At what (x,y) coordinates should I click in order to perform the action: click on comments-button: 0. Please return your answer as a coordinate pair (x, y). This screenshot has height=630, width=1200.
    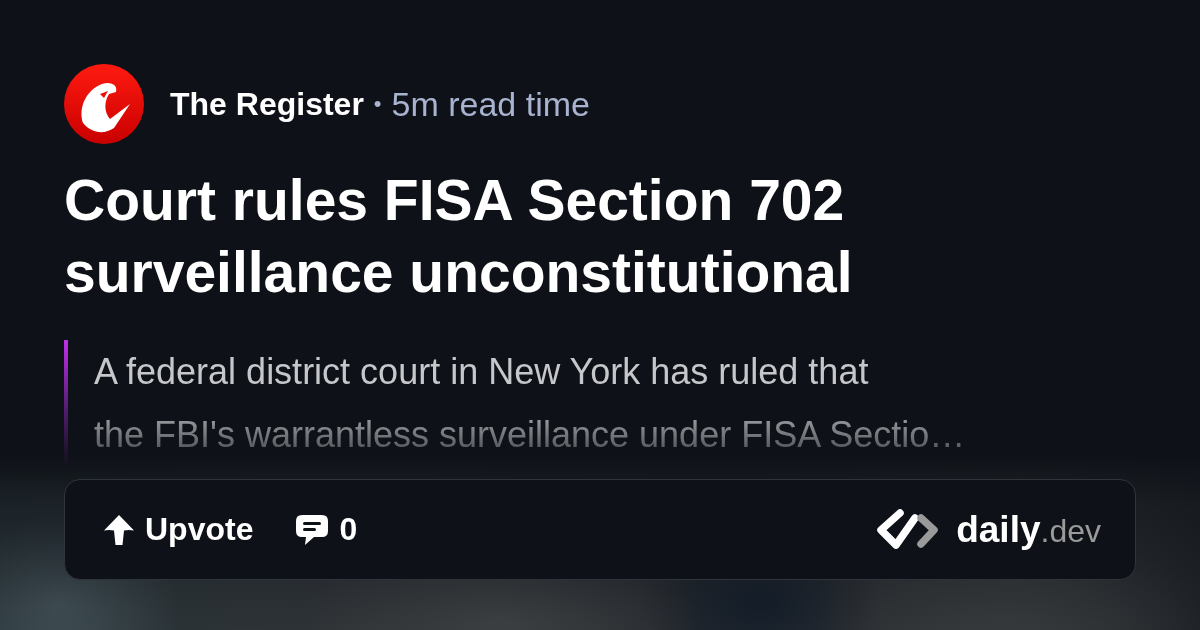
    Looking at the image, I should click on (326, 529).